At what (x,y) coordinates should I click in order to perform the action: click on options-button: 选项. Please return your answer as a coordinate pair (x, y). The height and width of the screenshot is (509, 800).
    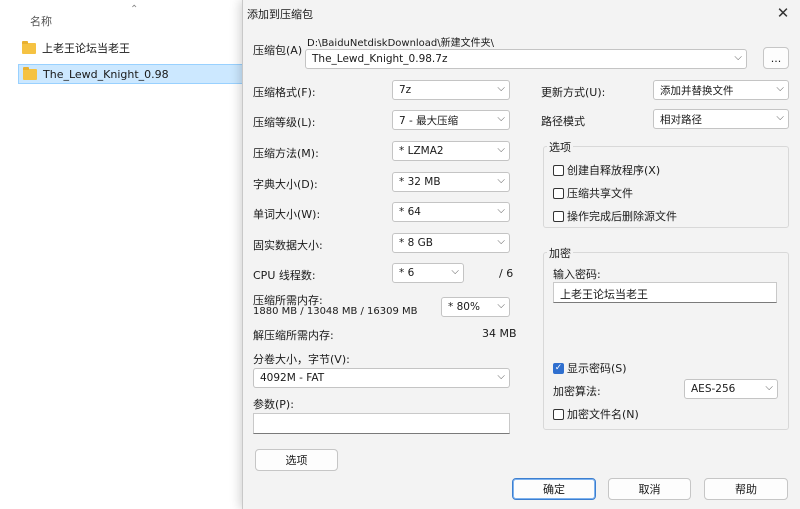
    Looking at the image, I should click on (296, 460).